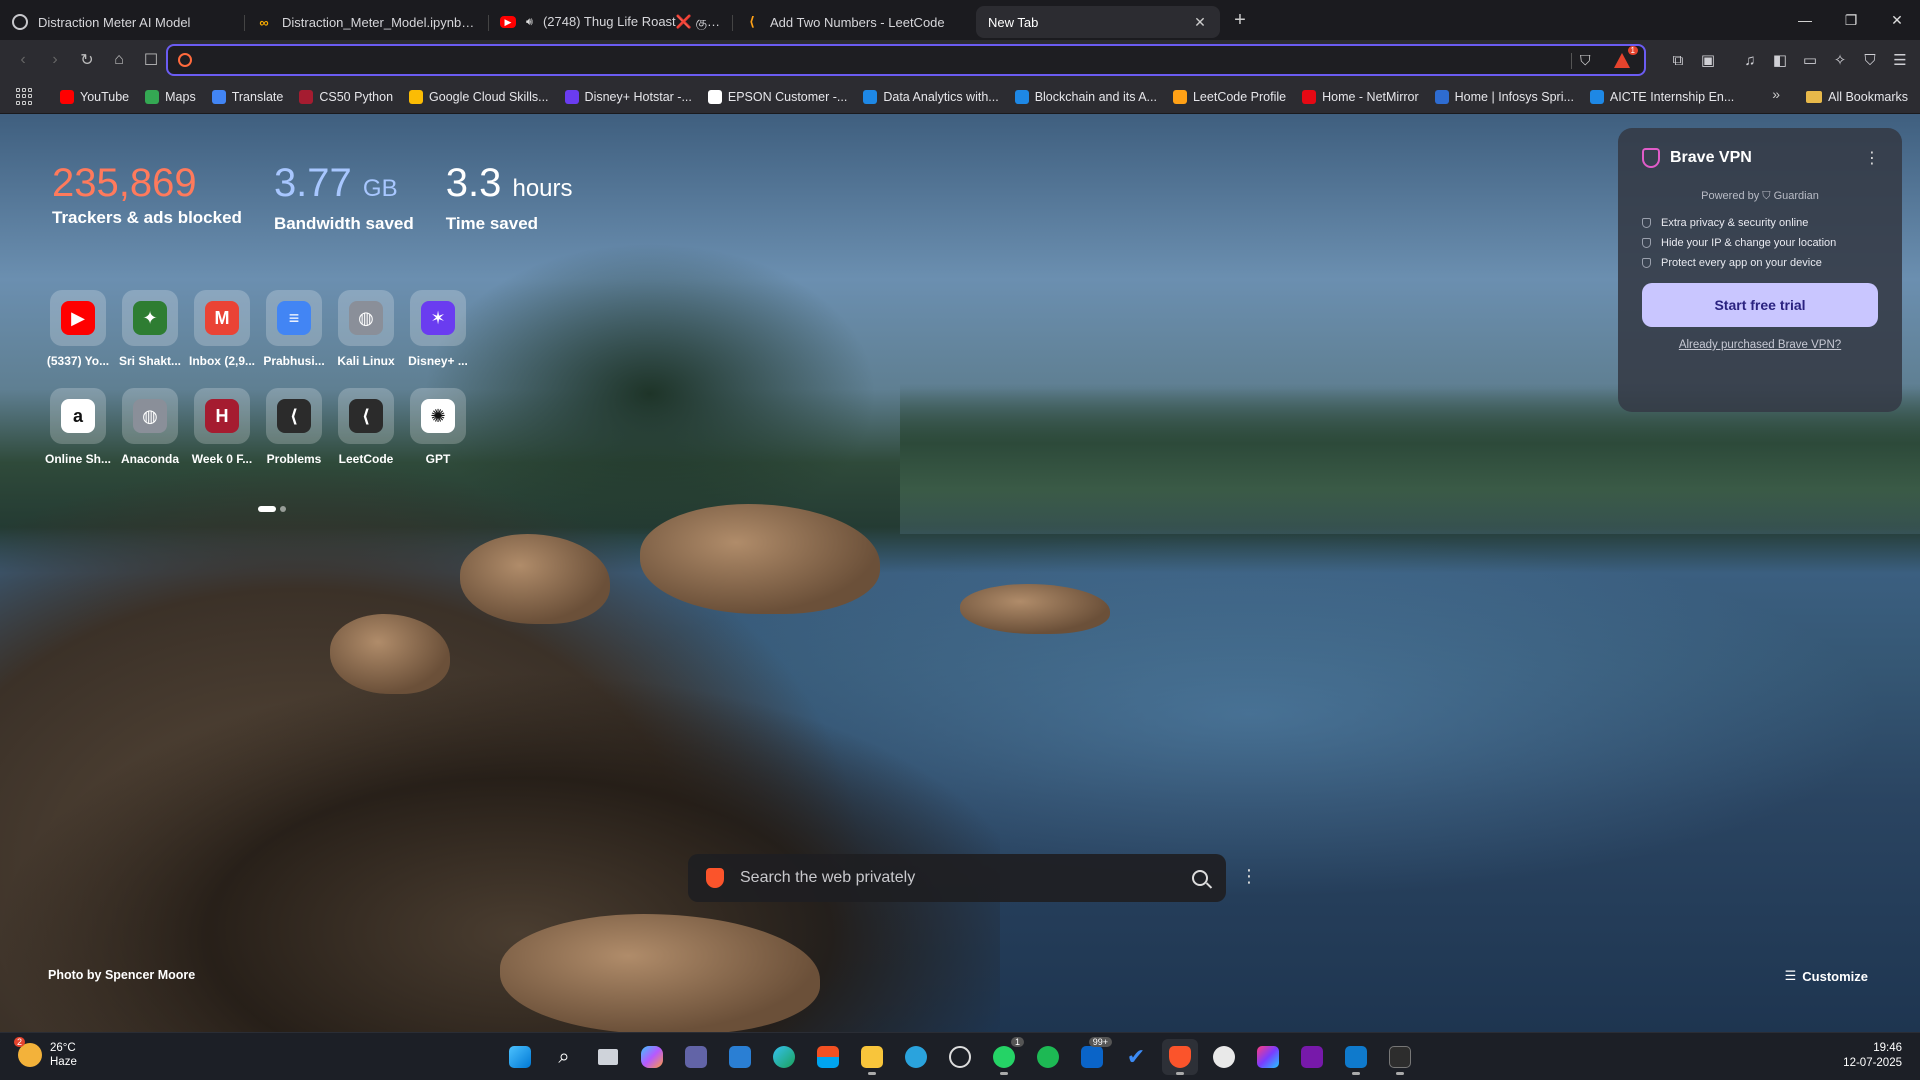  Describe the element at coordinates (1857, 97) in the screenshot. I see `all-bookmarks-folder: All Bookmarks` at that location.